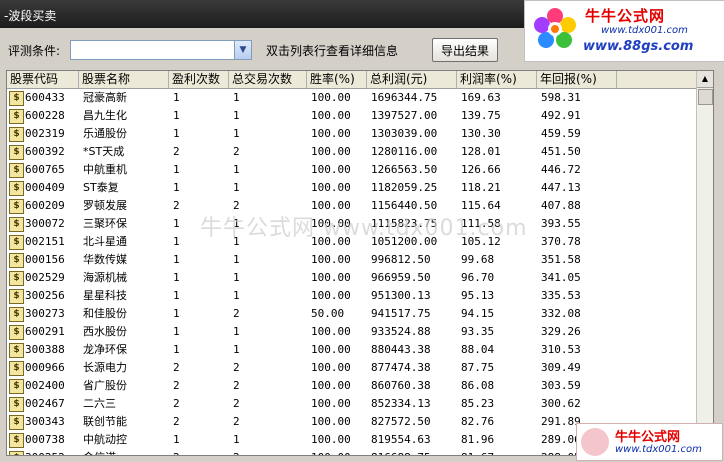 This screenshot has width=724, height=462. I want to click on table-cell: 88.04, so click(478, 349).